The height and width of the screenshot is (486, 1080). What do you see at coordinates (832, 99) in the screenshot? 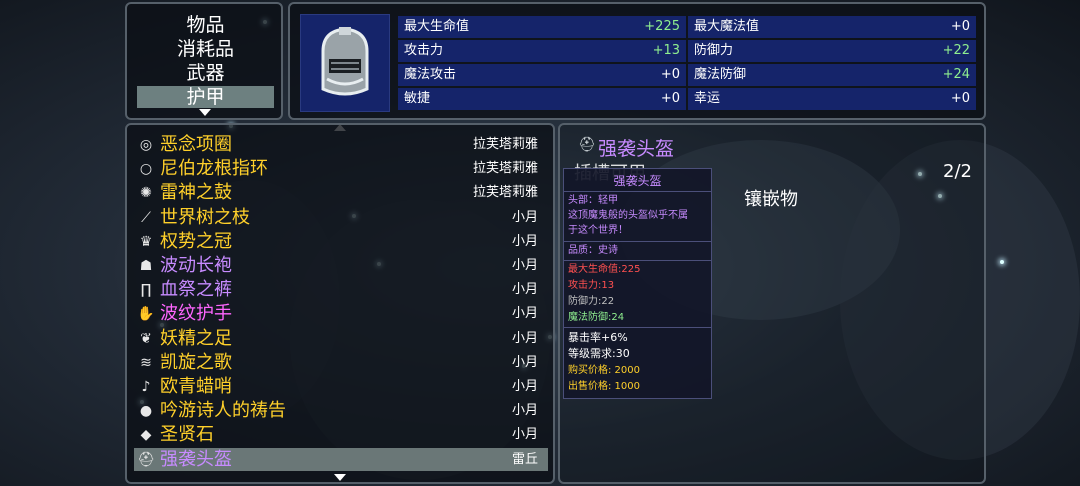
I see `stat-luck: 幸运 +0` at bounding box center [832, 99].